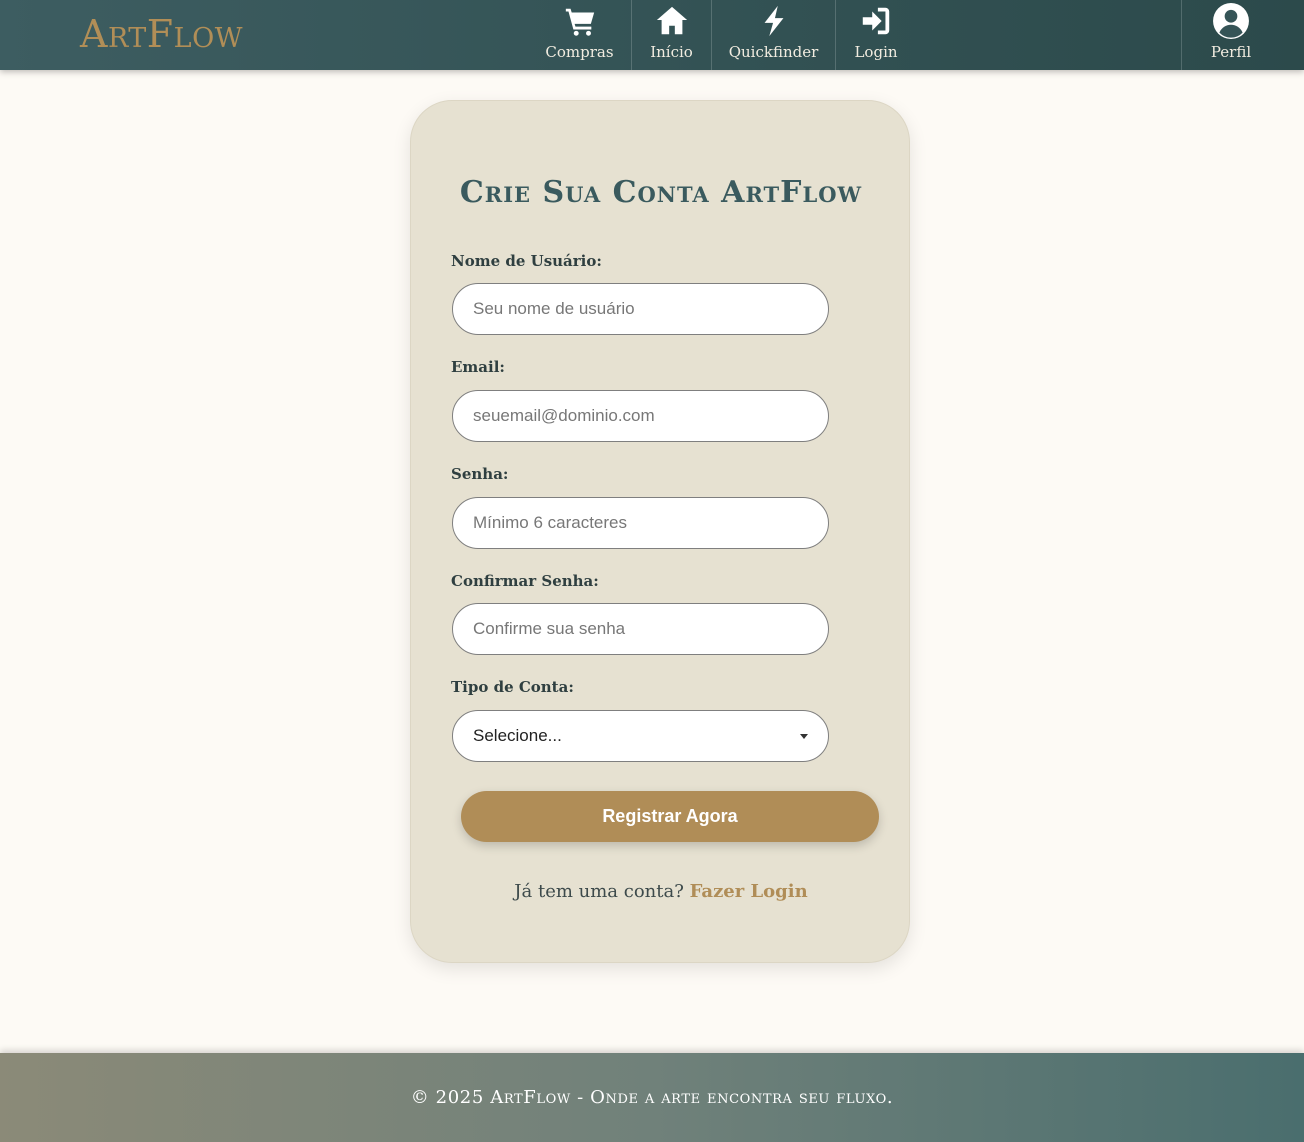 The height and width of the screenshot is (1142, 1304). What do you see at coordinates (640, 523) in the screenshot?
I see `password-input` at bounding box center [640, 523].